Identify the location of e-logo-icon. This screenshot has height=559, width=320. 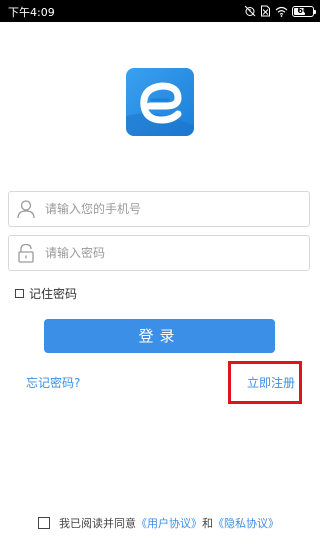
(160, 102).